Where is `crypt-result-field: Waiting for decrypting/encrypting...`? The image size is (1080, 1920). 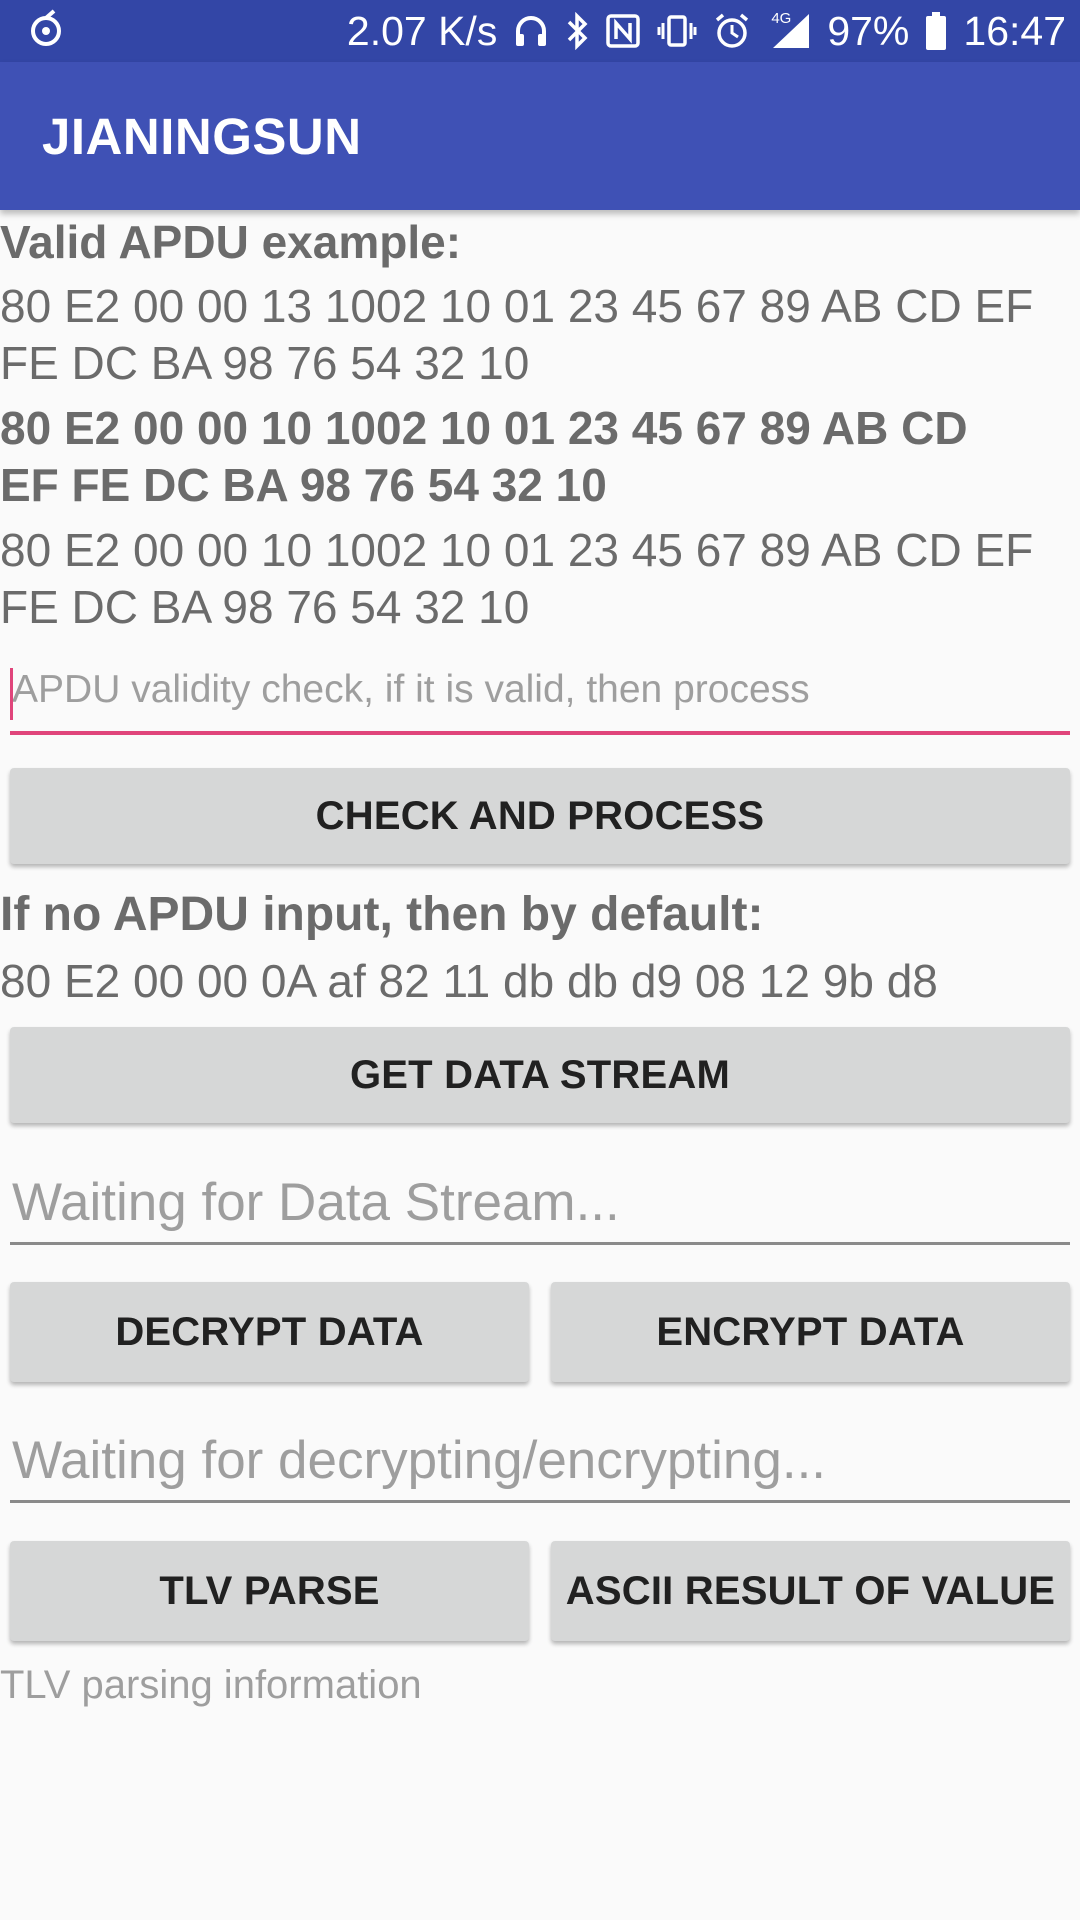
crypt-result-field: Waiting for decrypting/encrypting... is located at coordinates (540, 1460).